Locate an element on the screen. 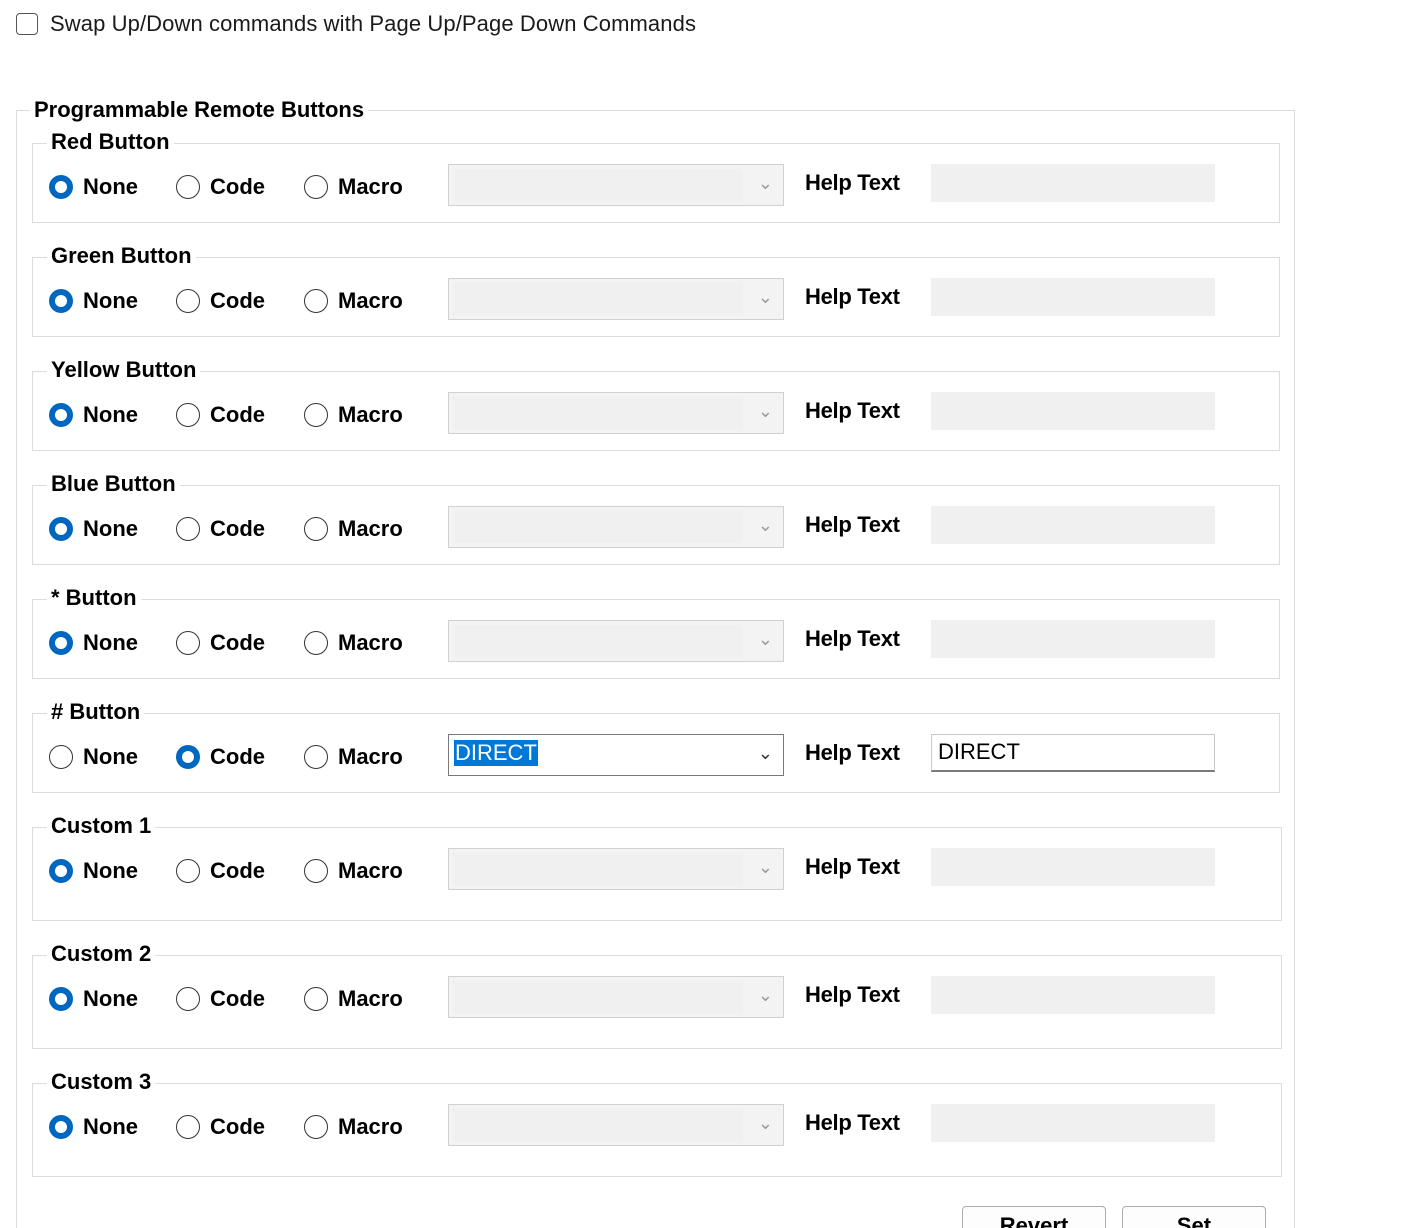 The height and width of the screenshot is (1228, 1414). radio-label: Macro is located at coordinates (370, 528).